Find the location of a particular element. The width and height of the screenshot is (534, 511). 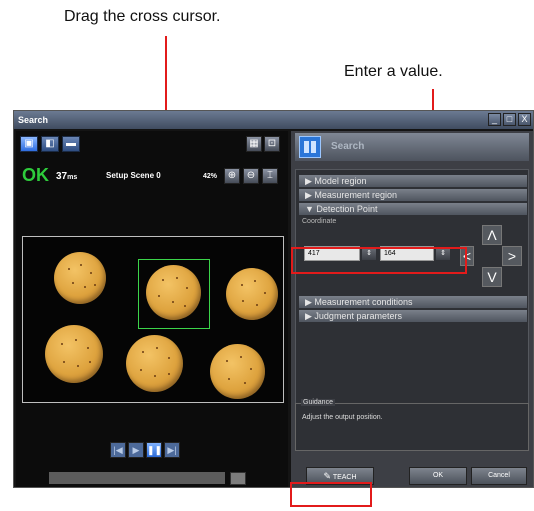

arrow-up-button: Λ is located at coordinates (492, 235).